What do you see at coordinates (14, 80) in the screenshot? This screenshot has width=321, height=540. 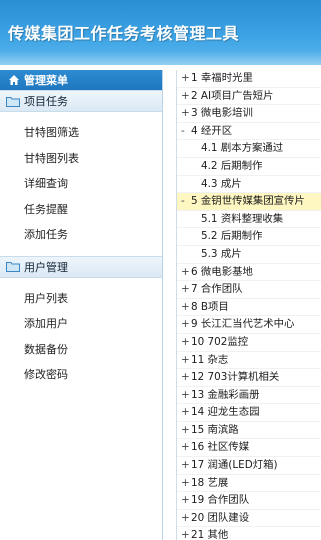 I see `home-icon` at bounding box center [14, 80].